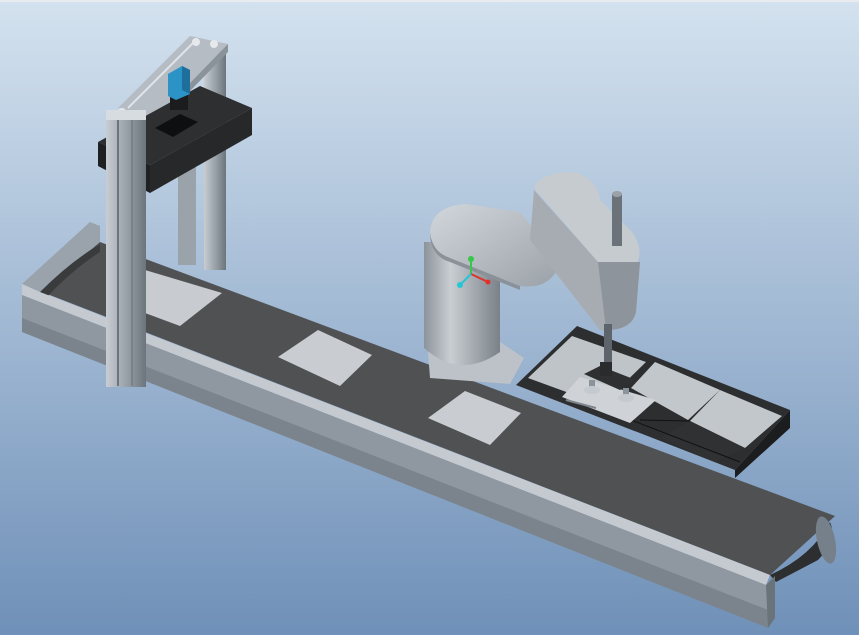 The height and width of the screenshot is (635, 859). What do you see at coordinates (606, 369) in the screenshot?
I see `gripper-hub` at bounding box center [606, 369].